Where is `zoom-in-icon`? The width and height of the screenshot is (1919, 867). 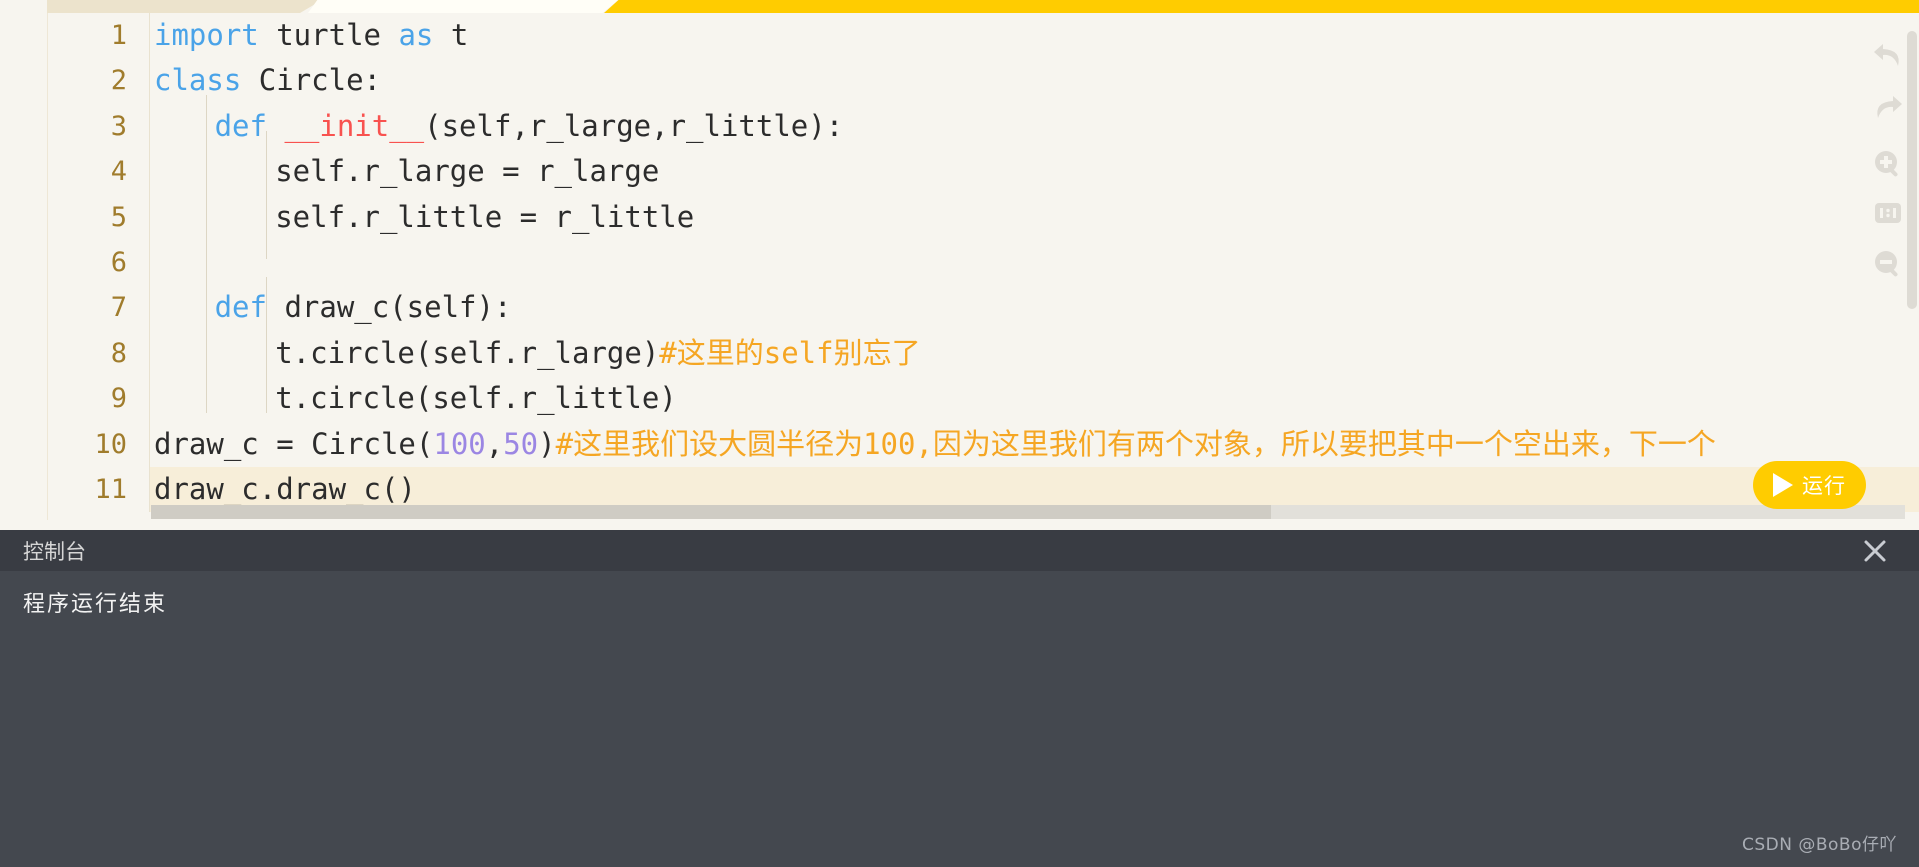 zoom-in-icon is located at coordinates (1888, 164).